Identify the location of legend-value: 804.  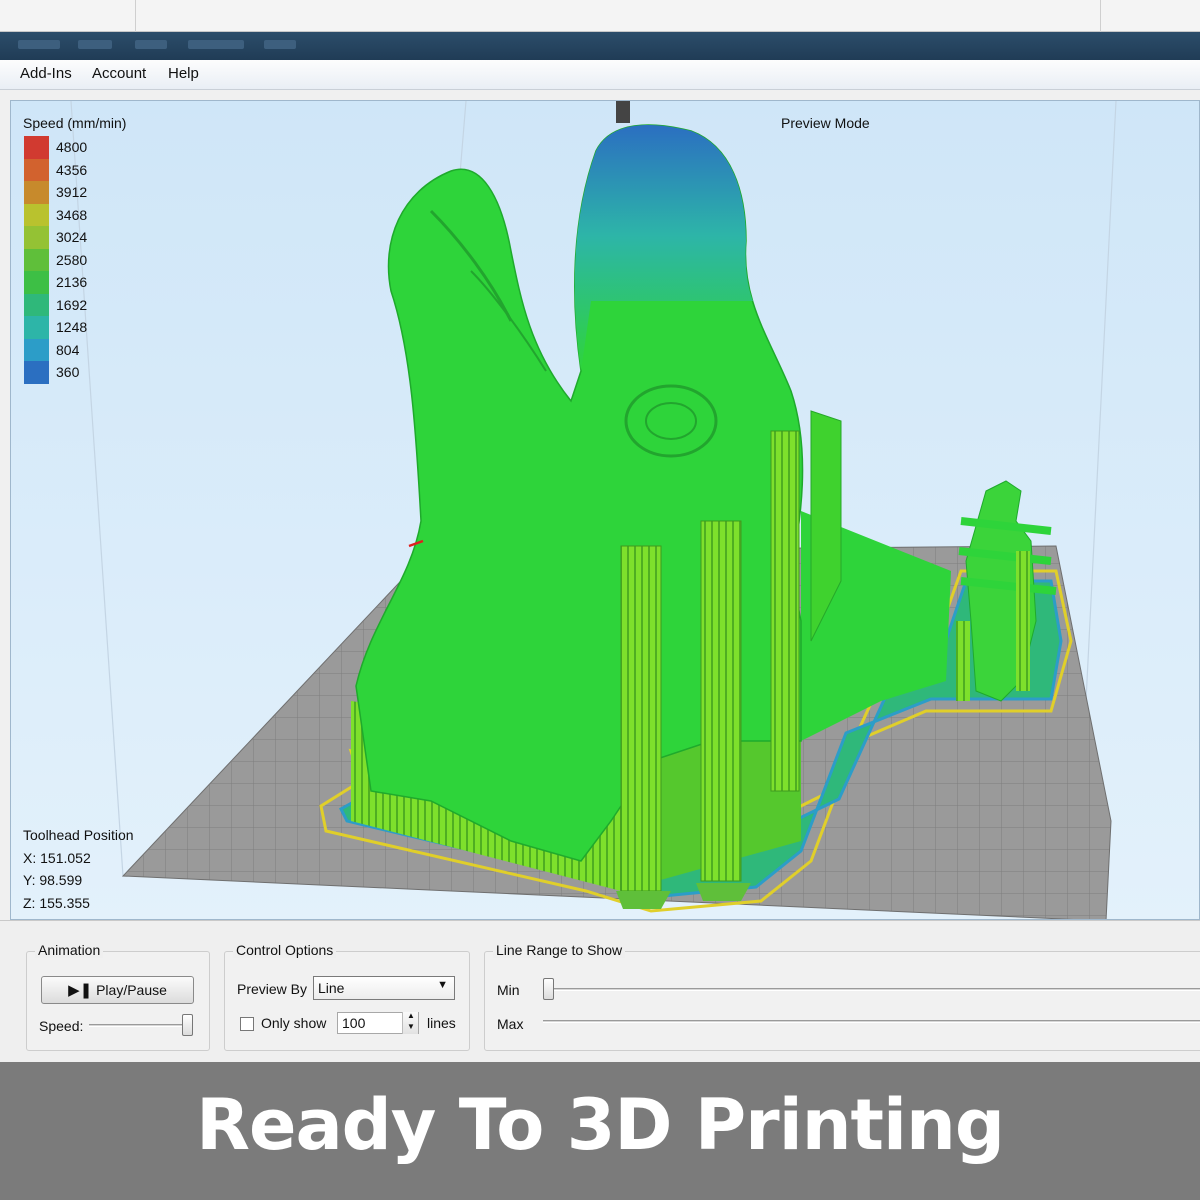
(68, 349).